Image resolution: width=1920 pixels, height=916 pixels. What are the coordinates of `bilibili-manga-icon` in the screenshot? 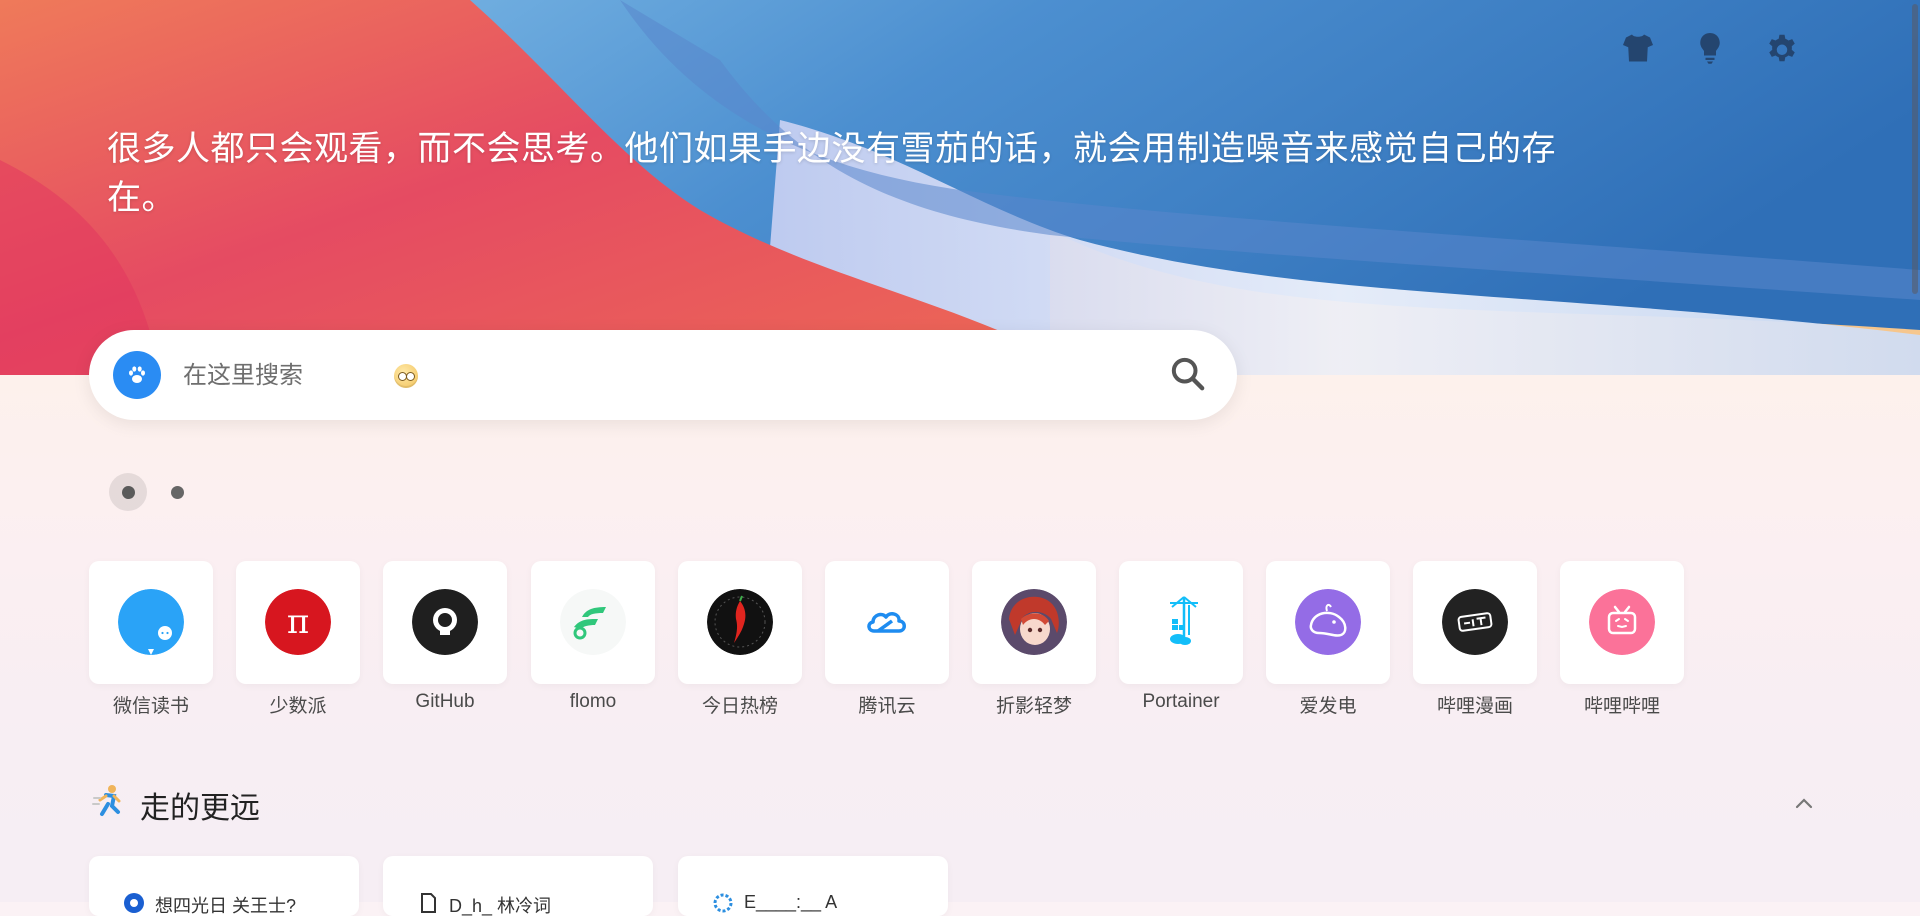 It's located at (1475, 622).